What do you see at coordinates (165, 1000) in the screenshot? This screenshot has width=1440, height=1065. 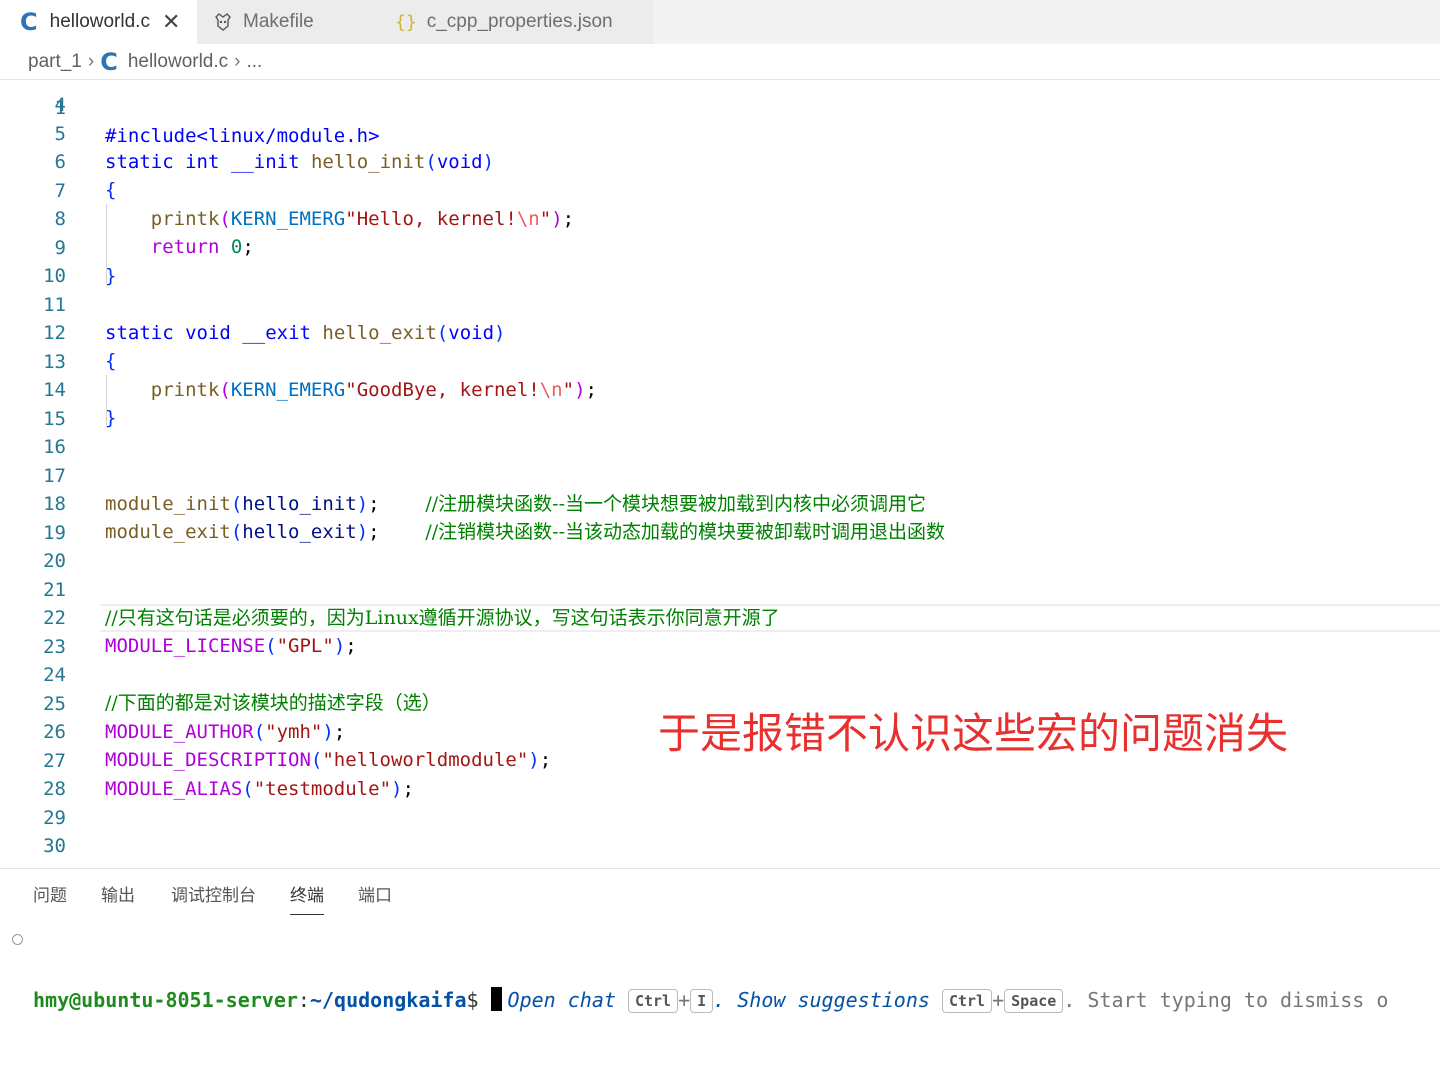 I see `terminal-user-host: hmy@ubuntu-8051-server` at bounding box center [165, 1000].